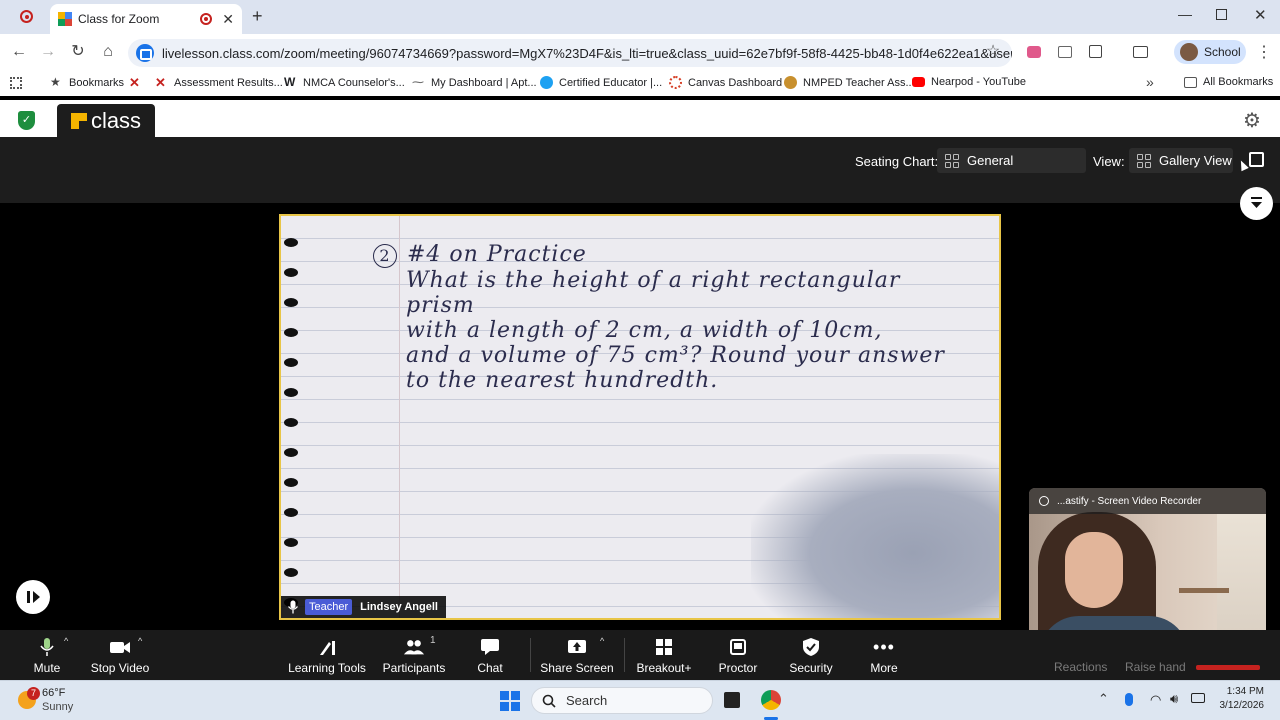 The width and height of the screenshot is (1280, 720). I want to click on clock-time: 1:34 PM, so click(1244, 691).